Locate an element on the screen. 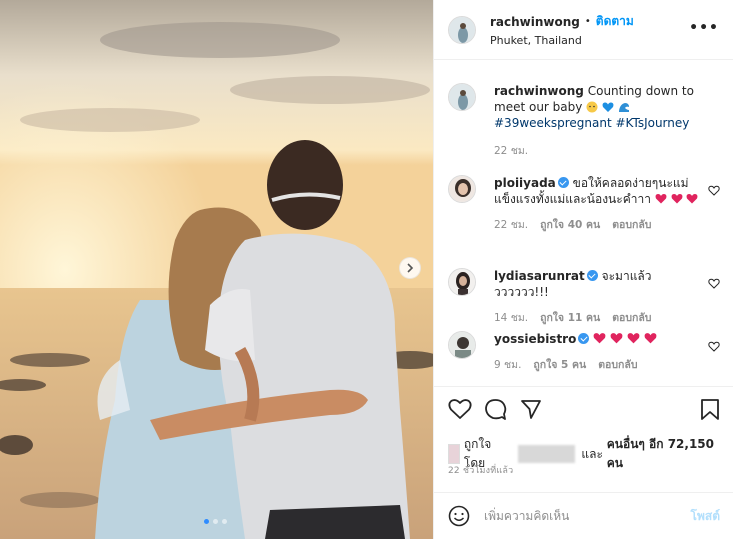  post-comment-button: โพสต์ is located at coordinates (705, 516).